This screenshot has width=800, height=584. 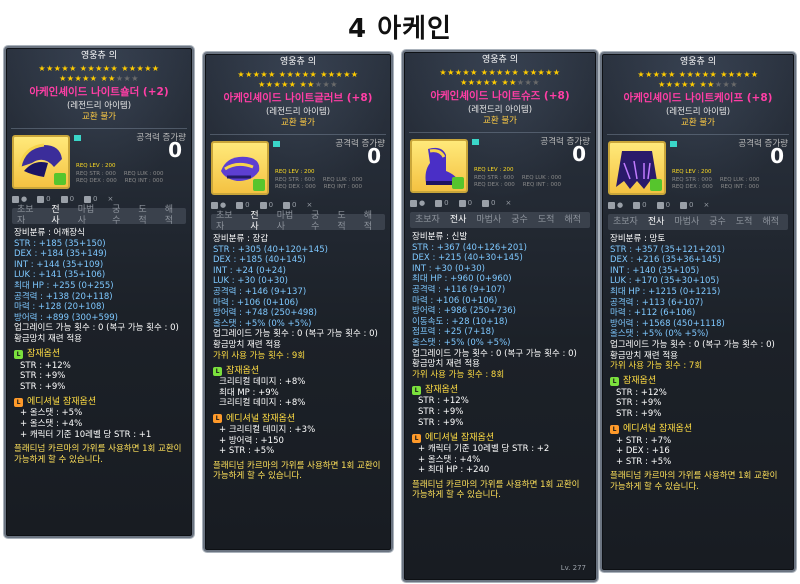 What do you see at coordinates (267, 429) in the screenshot?
I see `additional-potential-line: + 크리티컬 데미지 : +3%` at bounding box center [267, 429].